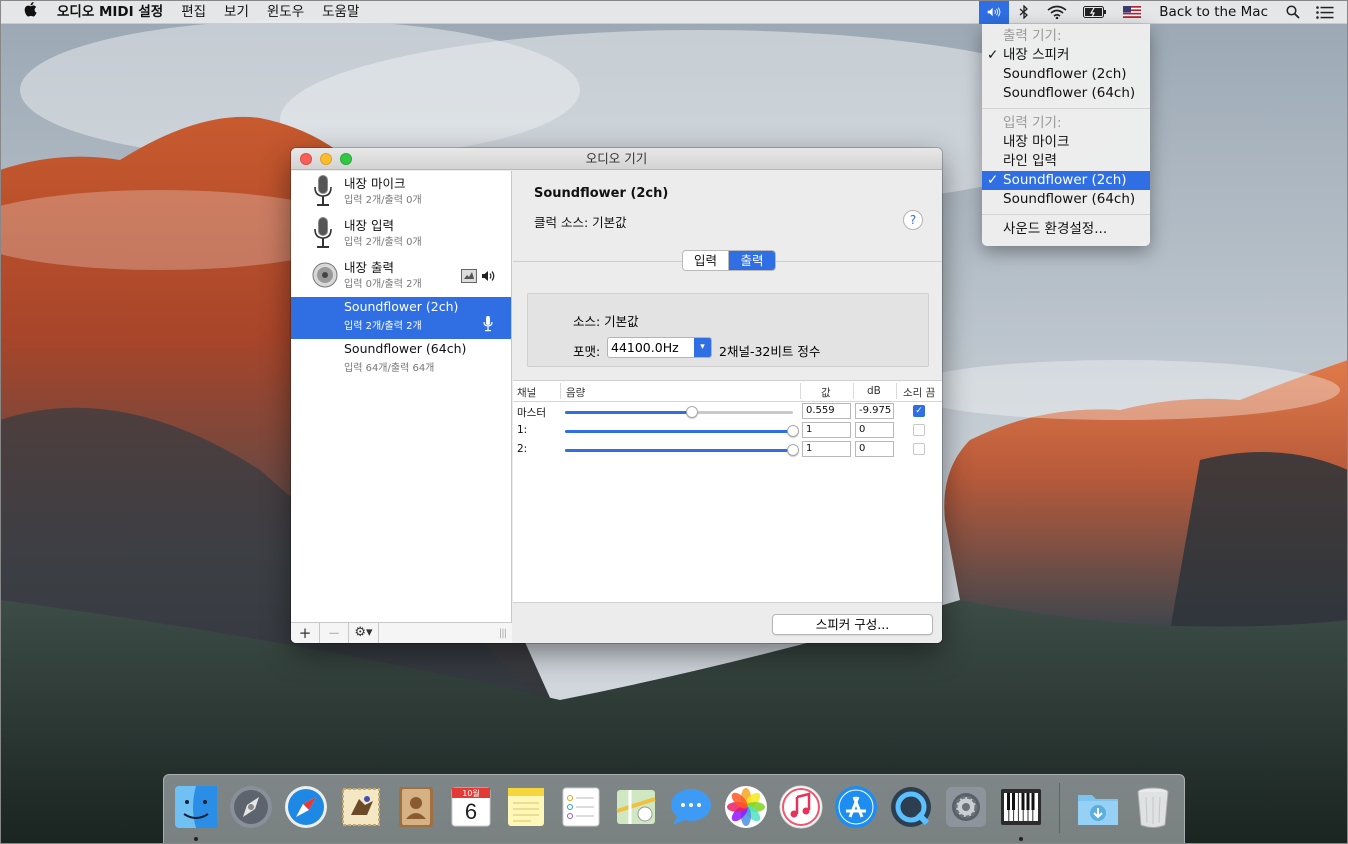  Describe the element at coordinates (401, 192) in the screenshot. I see `device-item-builtin-mic: 내장 마이크 입력 2개/출력 0개` at that location.